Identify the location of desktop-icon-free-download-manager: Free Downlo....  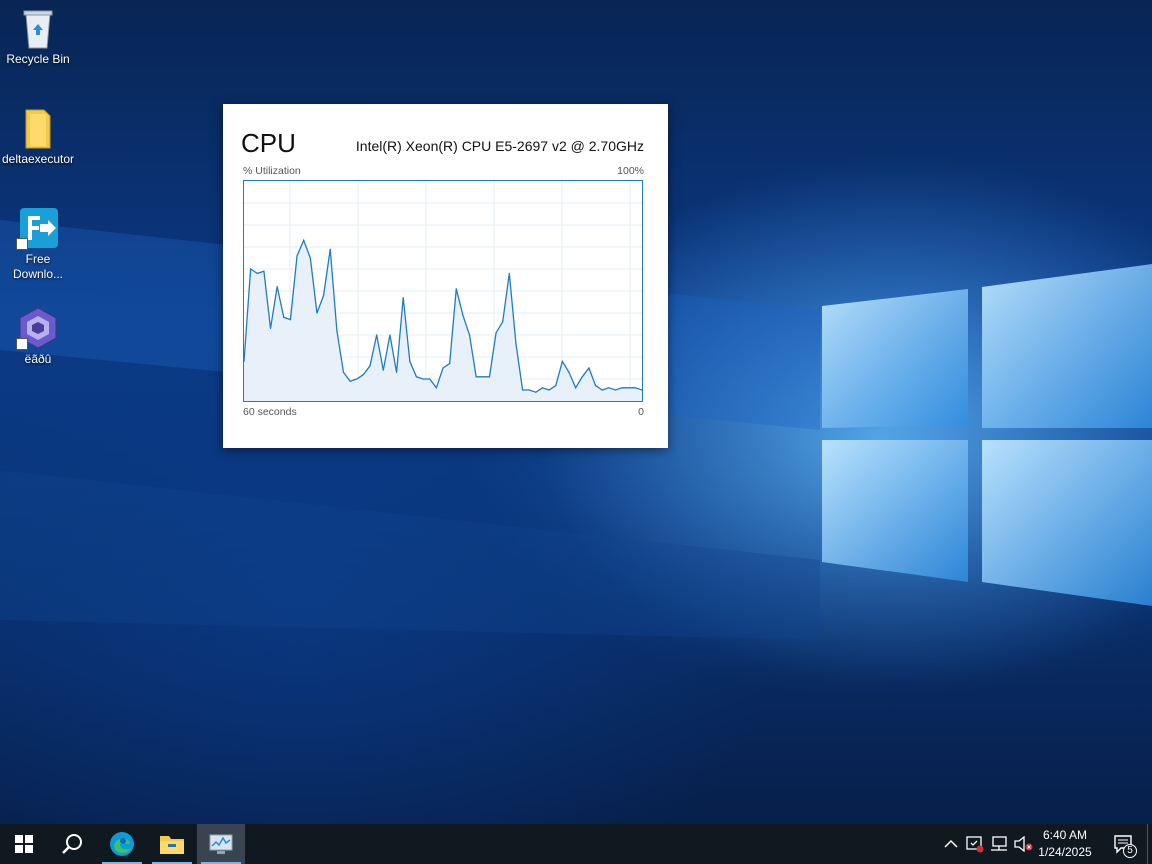
(38, 244).